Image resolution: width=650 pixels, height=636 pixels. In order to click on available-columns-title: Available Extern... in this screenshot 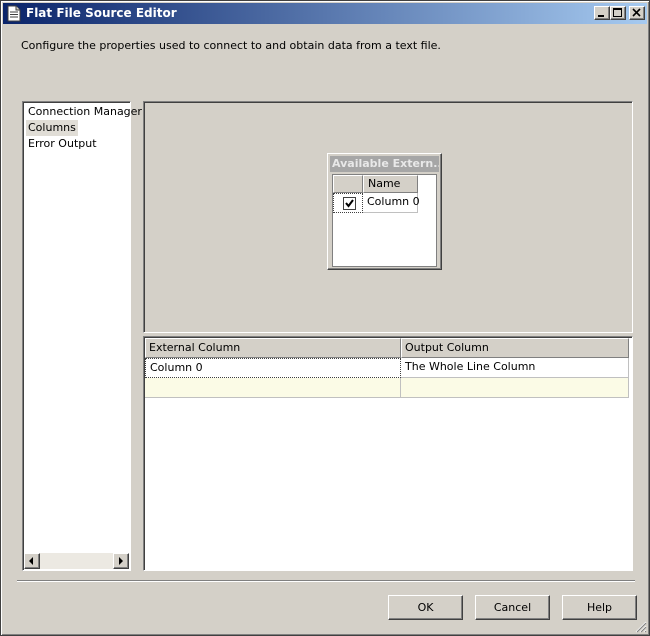, I will do `click(384, 164)`.